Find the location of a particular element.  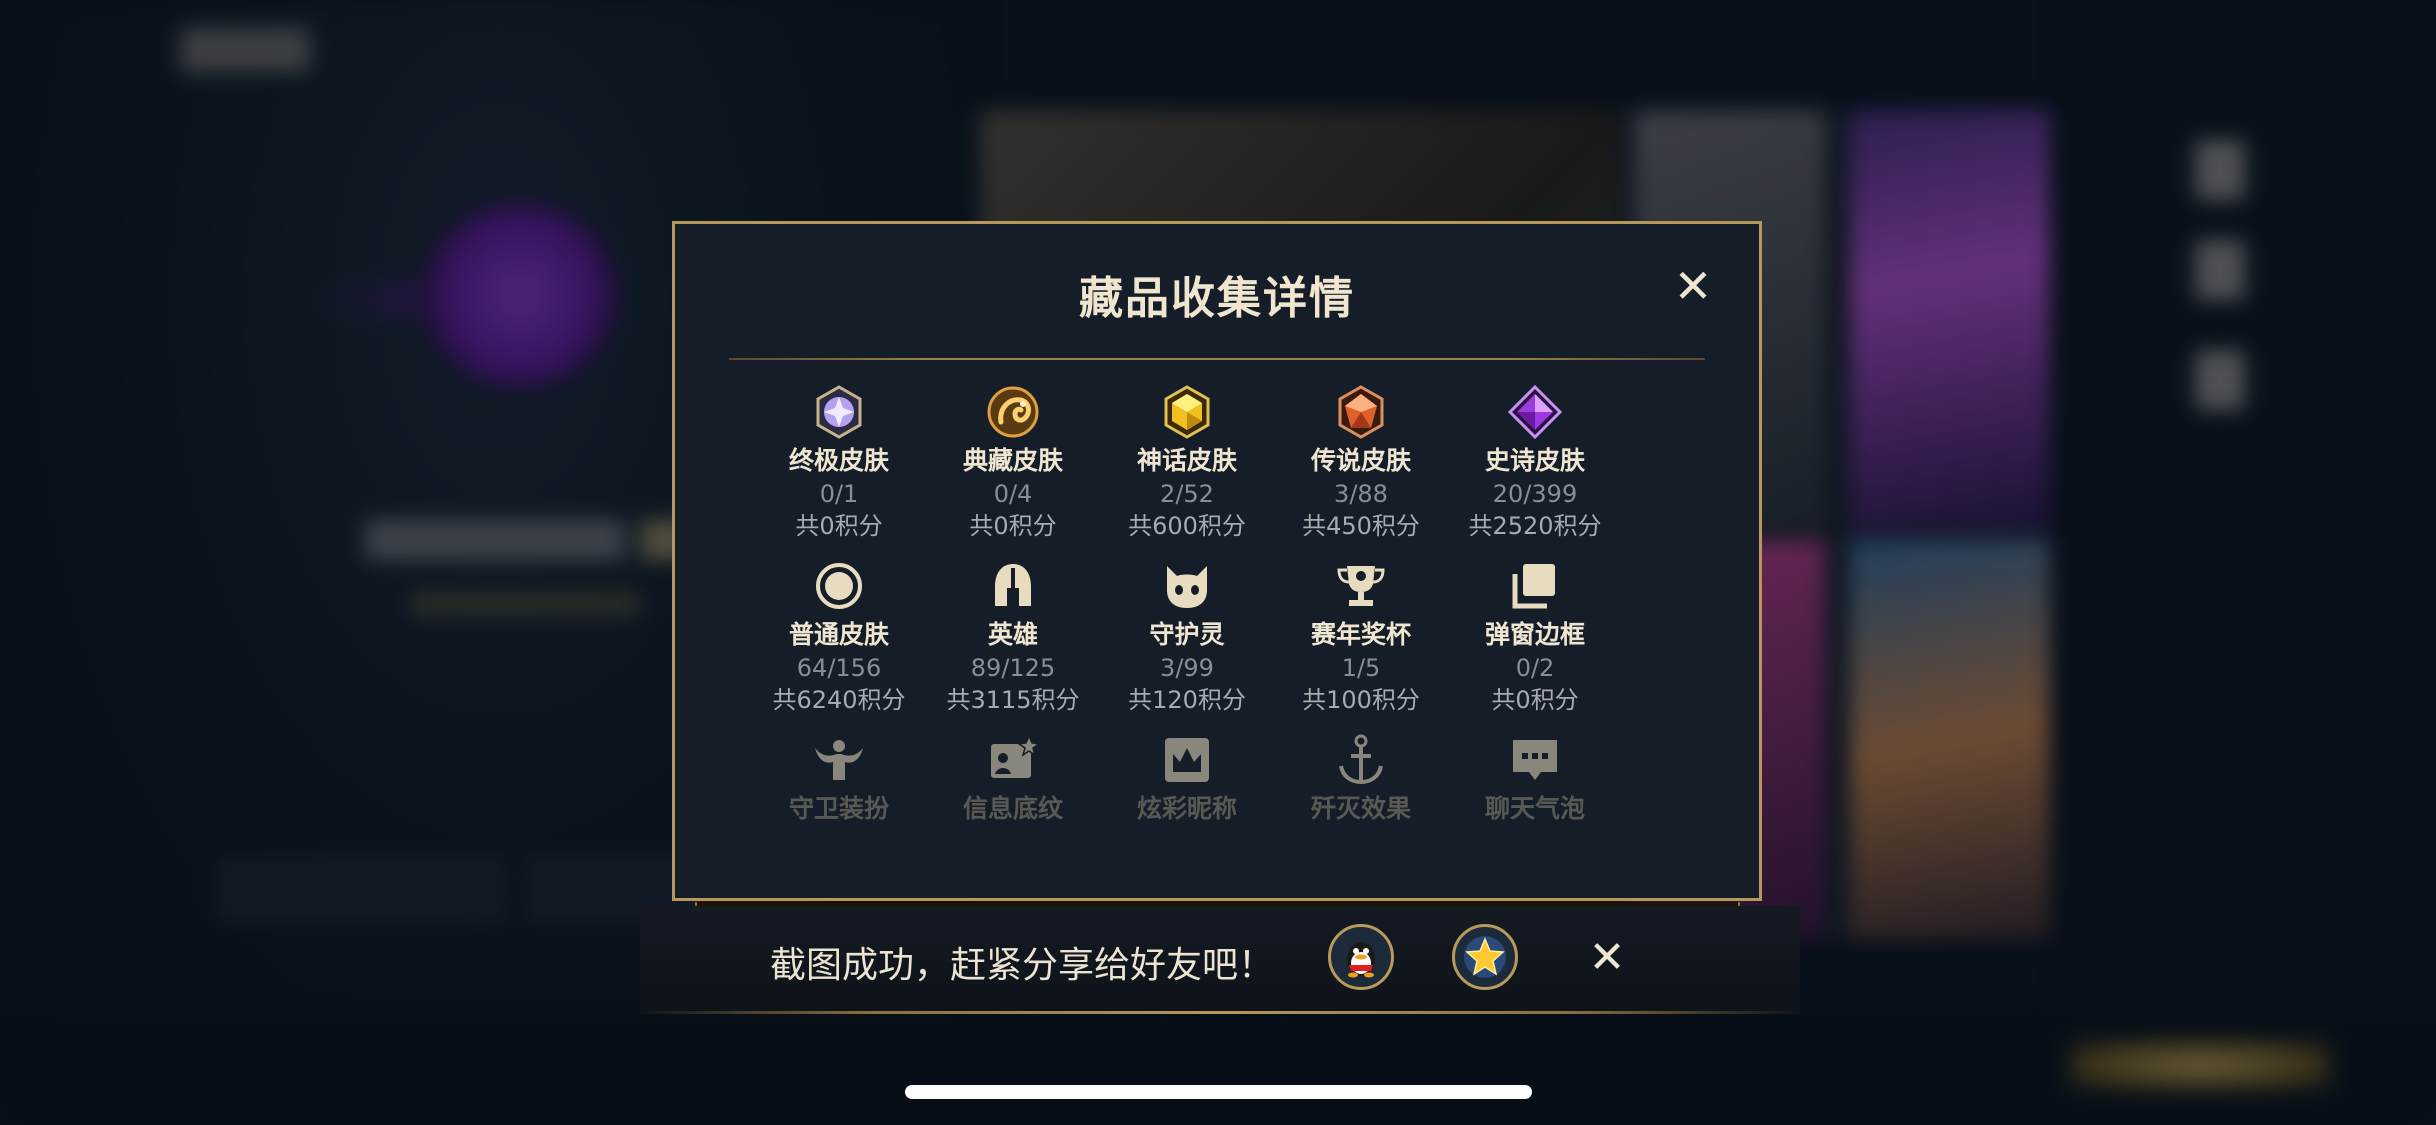

popup-frame-icon is located at coordinates (1533, 586).